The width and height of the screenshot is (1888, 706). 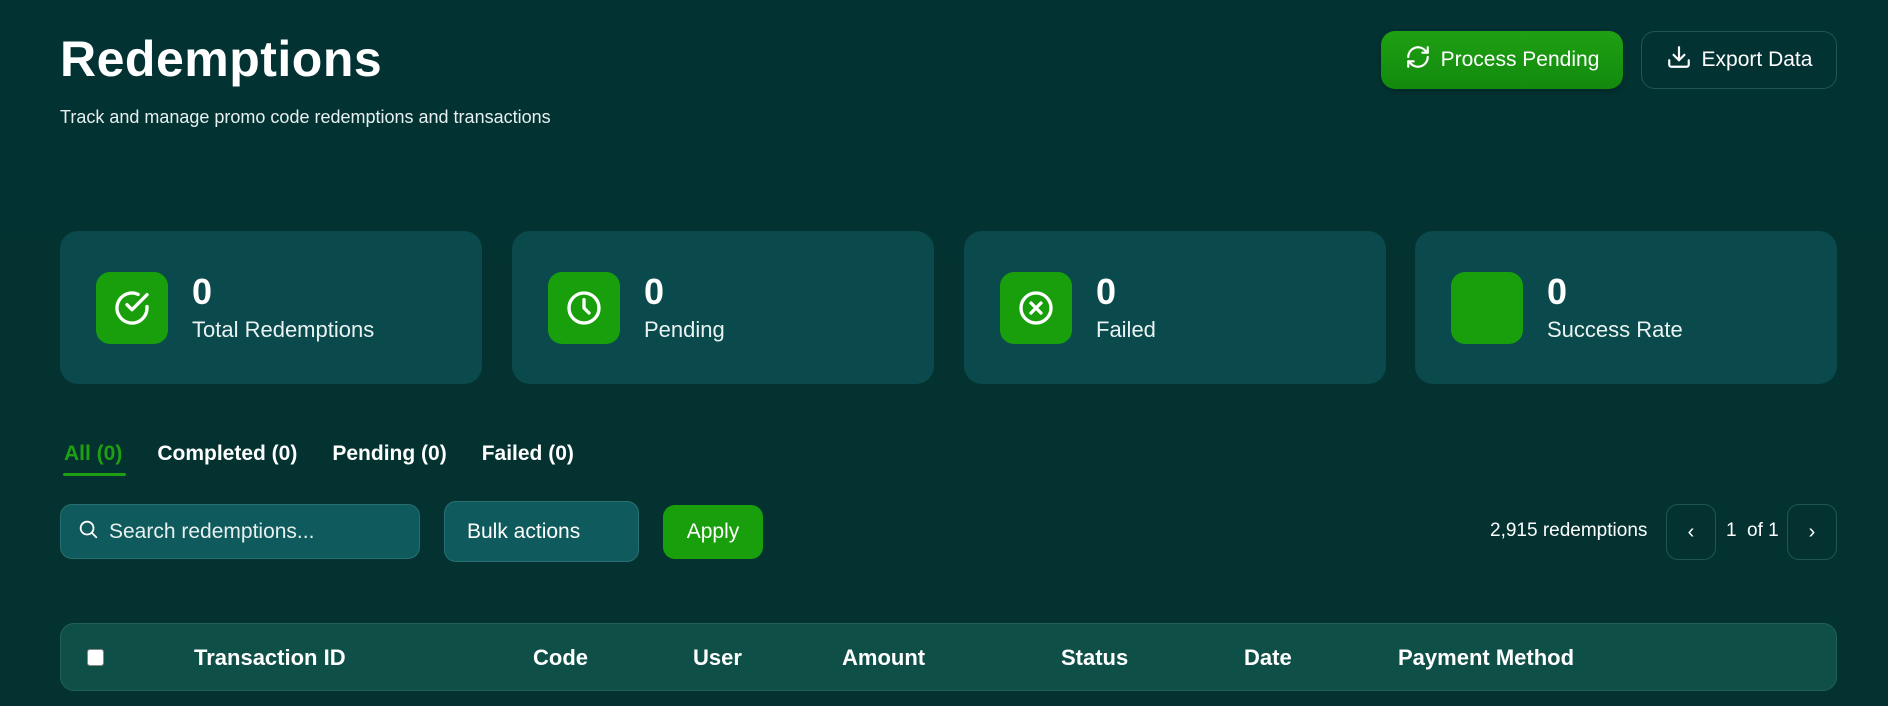 What do you see at coordinates (723, 307) in the screenshot?
I see `stat-card-pending: 0 Pending` at bounding box center [723, 307].